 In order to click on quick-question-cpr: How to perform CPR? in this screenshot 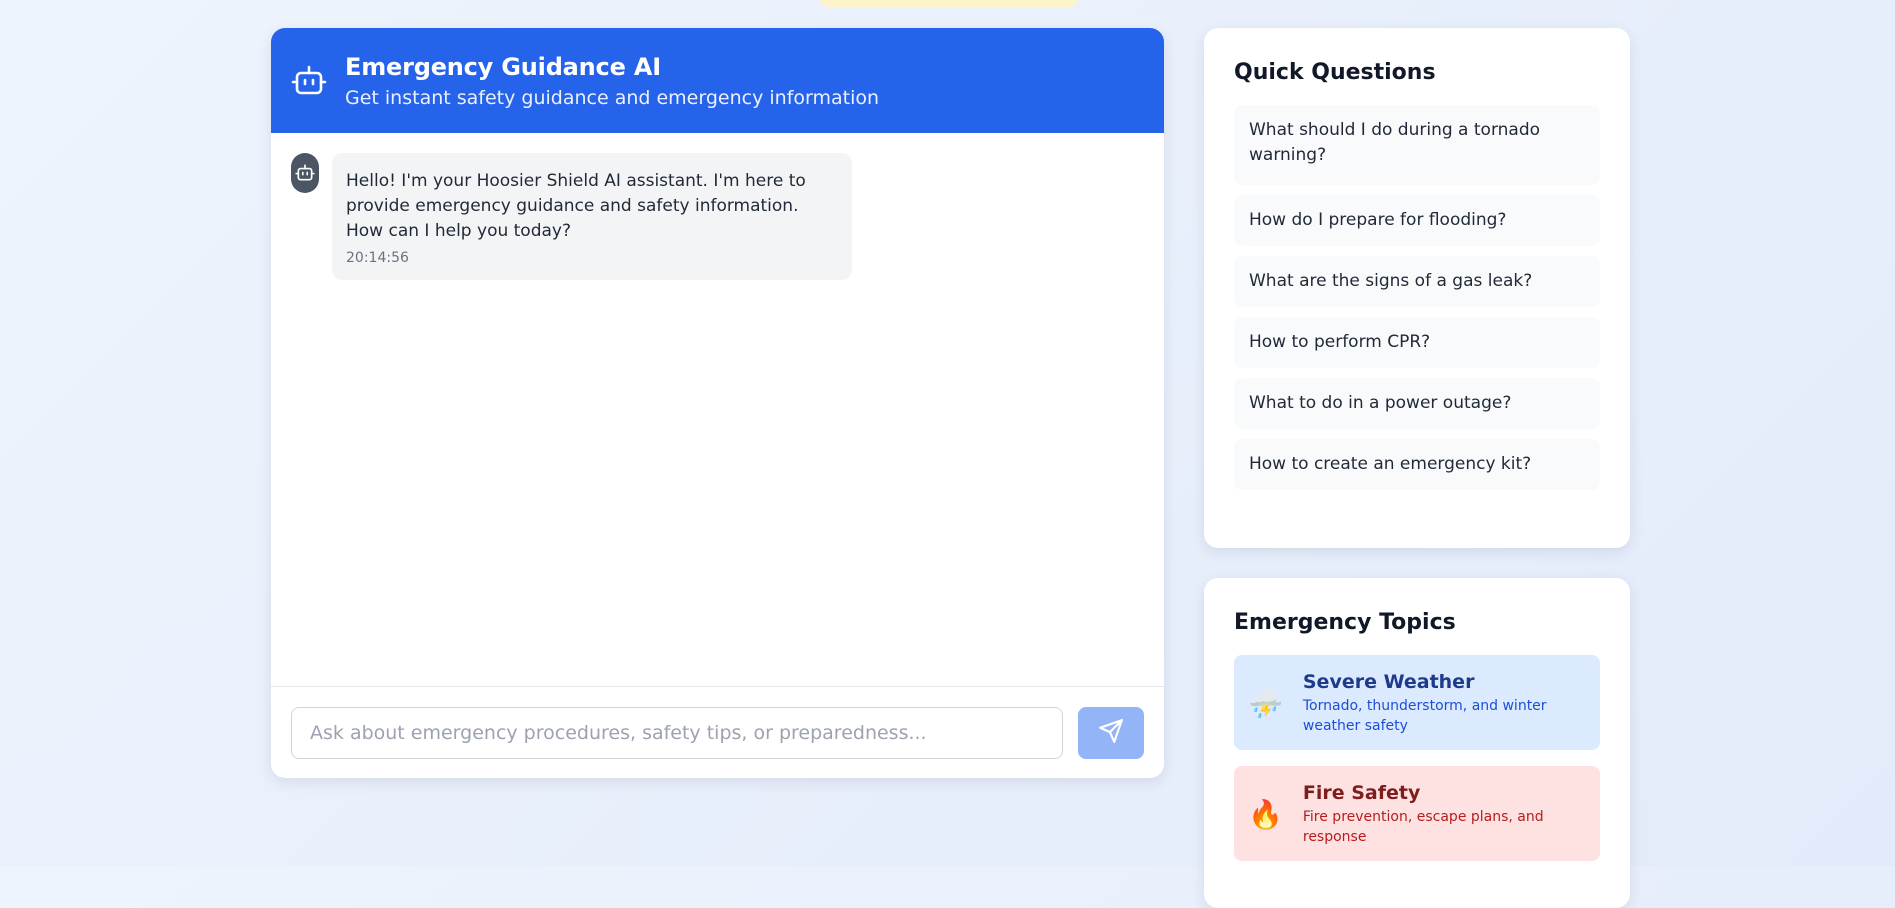, I will do `click(1417, 342)`.